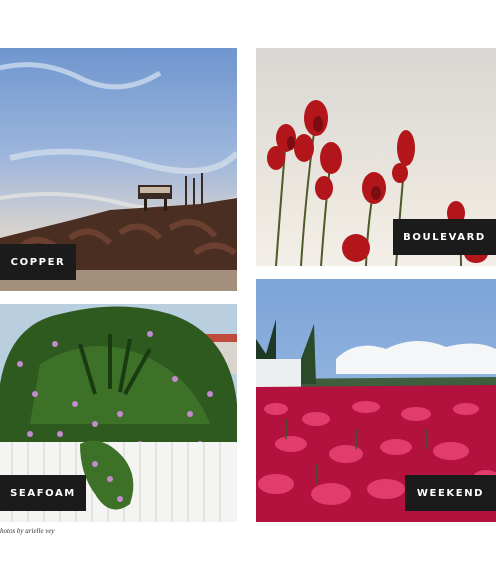  Describe the element at coordinates (38, 262) in the screenshot. I see `label-copper: COPPER` at that location.